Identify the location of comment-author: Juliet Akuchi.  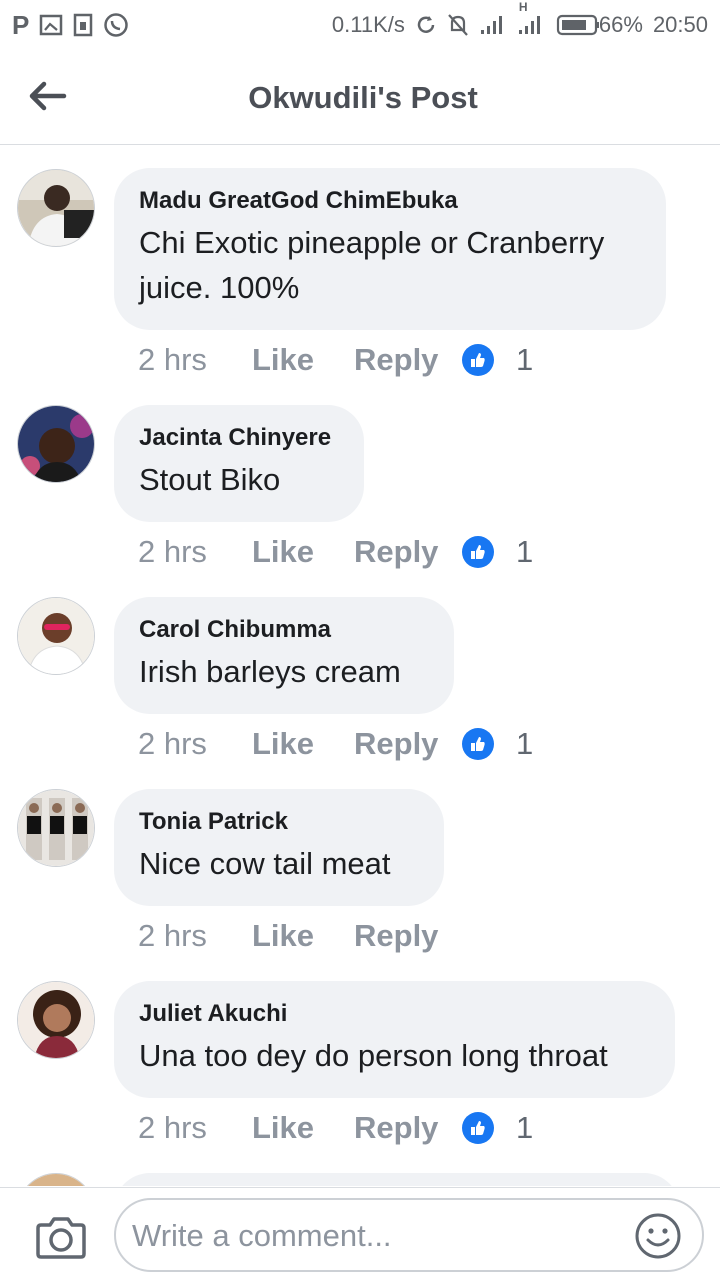
(394, 1014).